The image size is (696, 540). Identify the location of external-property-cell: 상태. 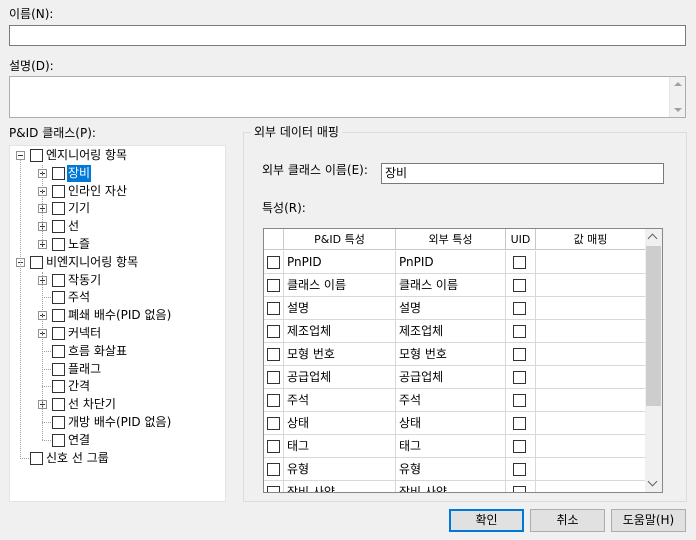
(451, 423).